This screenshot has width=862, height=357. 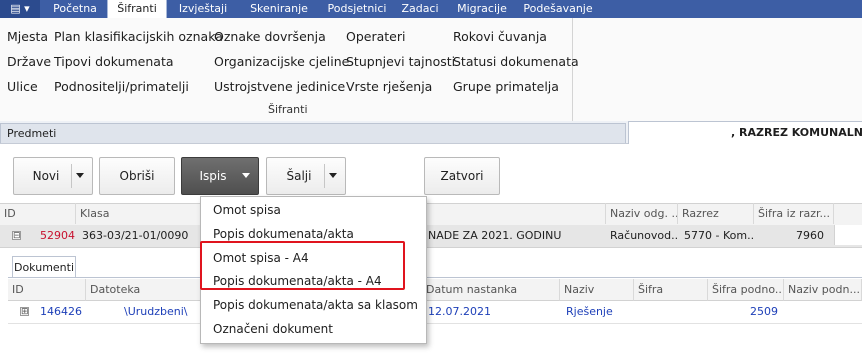 What do you see at coordinates (270, 37) in the screenshot?
I see `ribbon-item-oznake-dovrsenja: Oznake dovršenja` at bounding box center [270, 37].